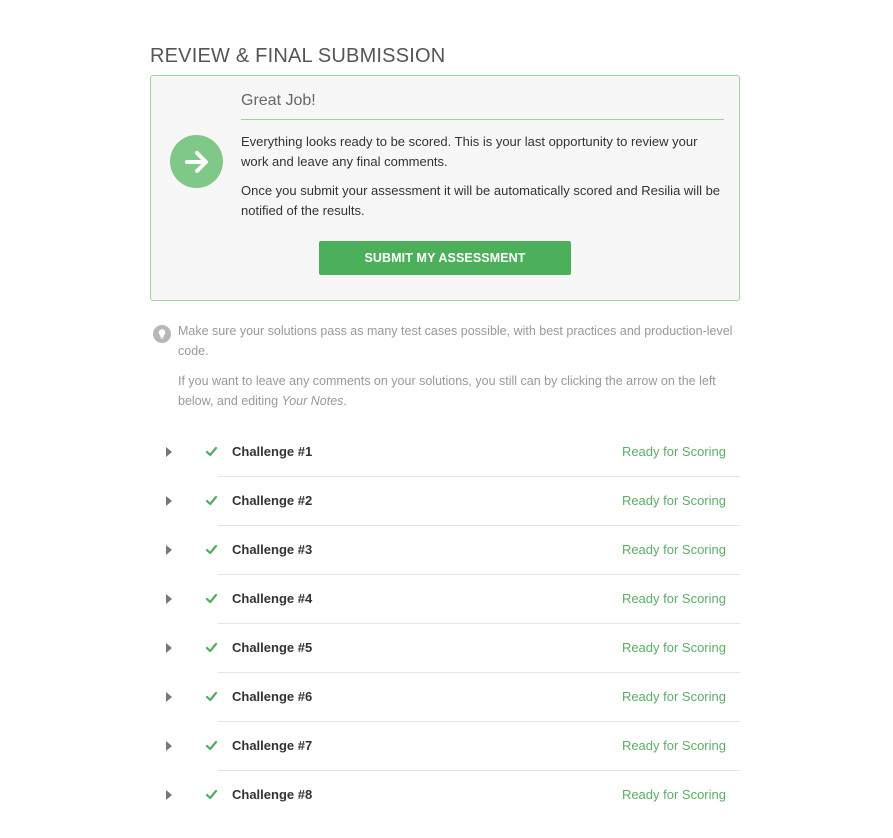  Describe the element at coordinates (272, 549) in the screenshot. I see `challenge-name: Challenge #3` at that location.